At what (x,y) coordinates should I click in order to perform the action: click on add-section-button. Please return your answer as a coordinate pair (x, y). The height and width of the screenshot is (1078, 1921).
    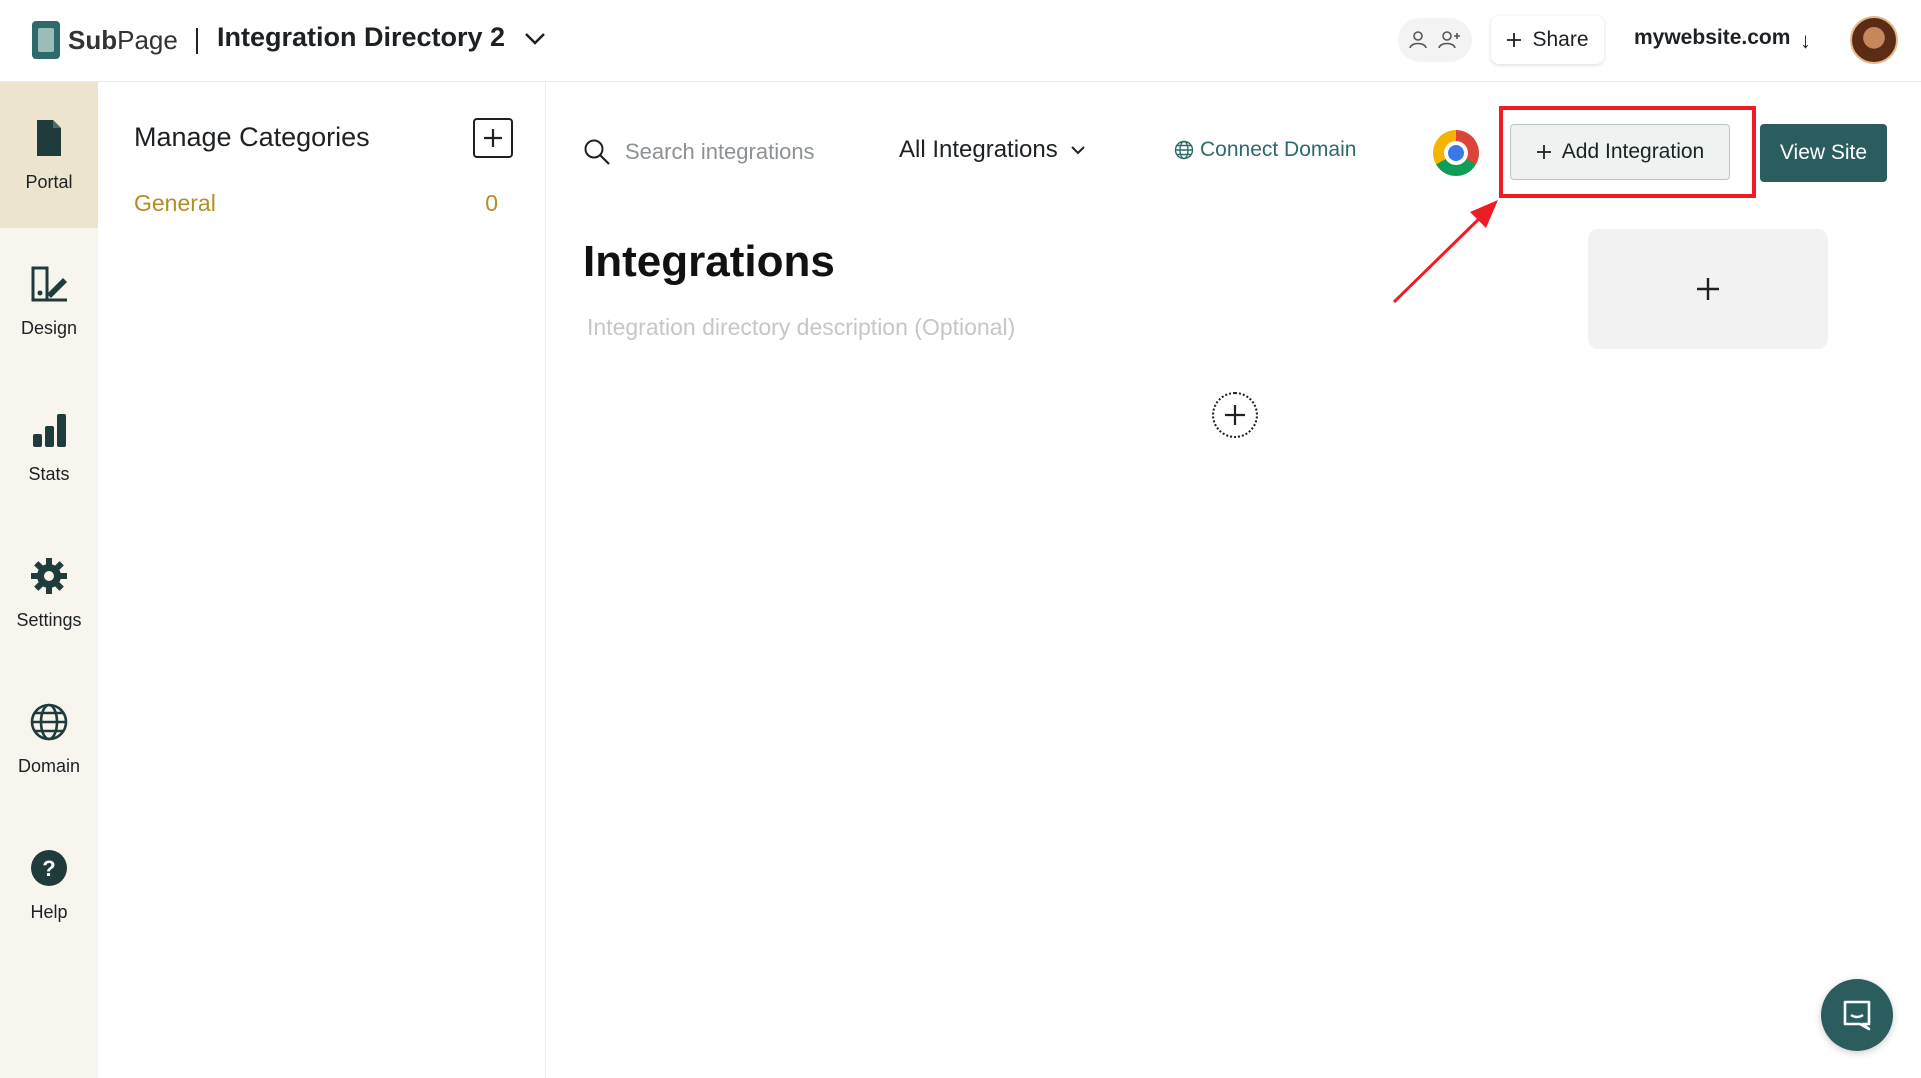
    Looking at the image, I should click on (1235, 415).